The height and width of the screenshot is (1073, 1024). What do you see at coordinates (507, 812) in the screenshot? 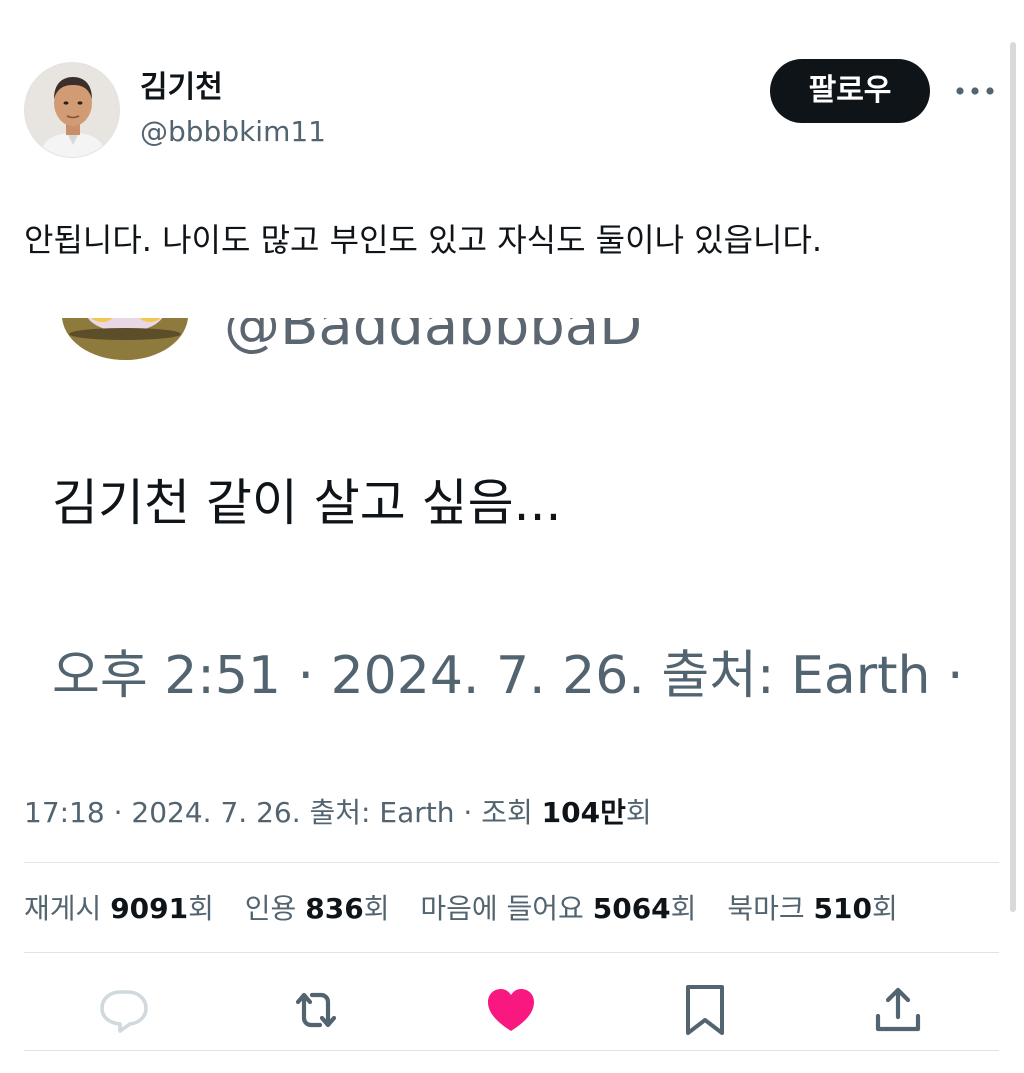
I see `views-label: 조회` at bounding box center [507, 812].